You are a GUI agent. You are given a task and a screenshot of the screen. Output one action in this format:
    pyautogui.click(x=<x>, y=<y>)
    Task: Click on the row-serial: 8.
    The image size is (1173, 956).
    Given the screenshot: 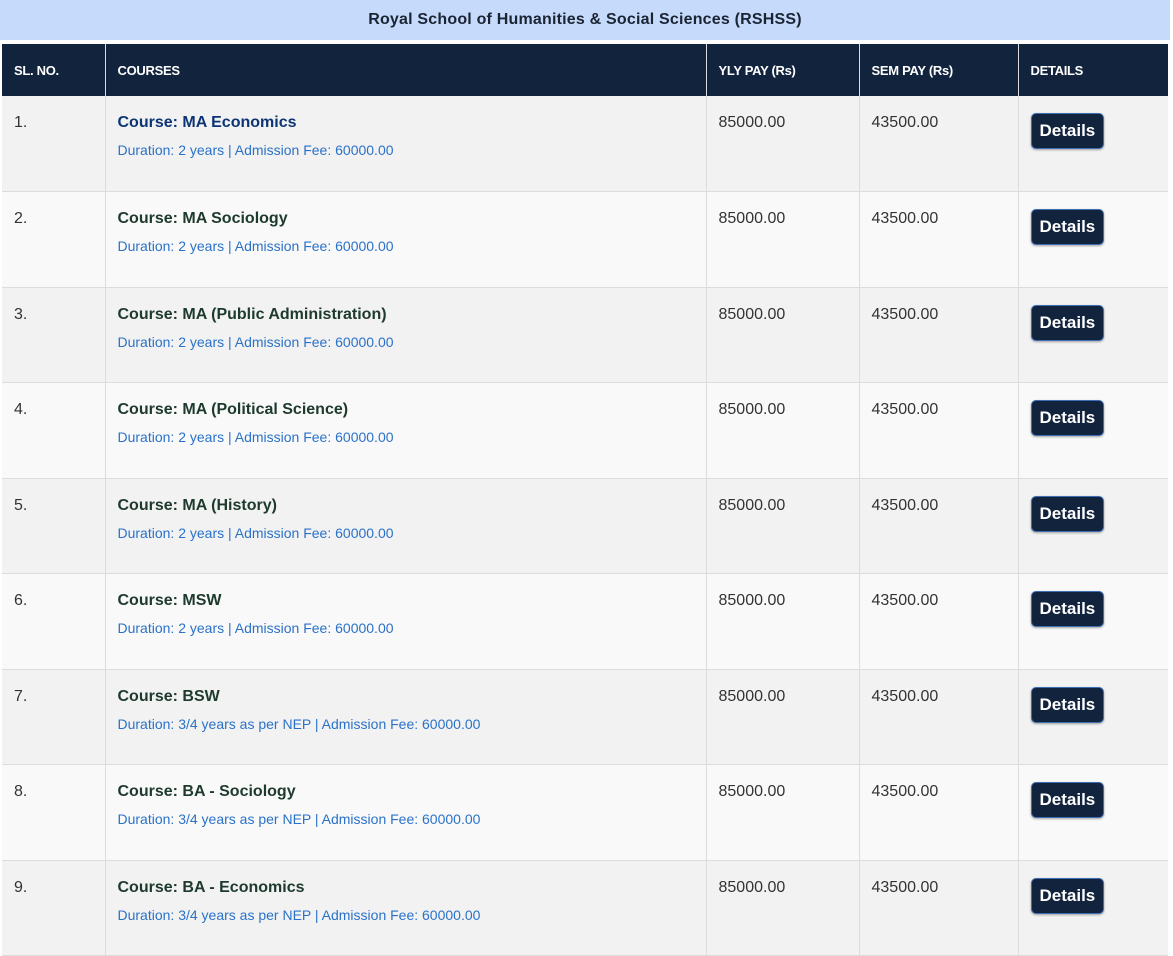 What is the action you would take?
    pyautogui.click(x=21, y=791)
    